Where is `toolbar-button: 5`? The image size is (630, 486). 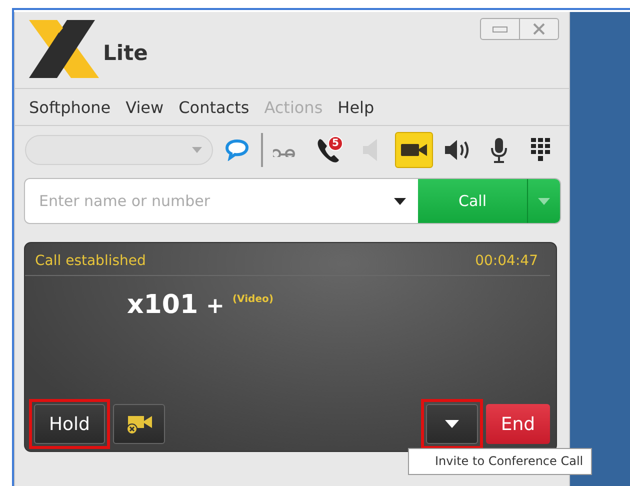 toolbar-button: 5 is located at coordinates (329, 150).